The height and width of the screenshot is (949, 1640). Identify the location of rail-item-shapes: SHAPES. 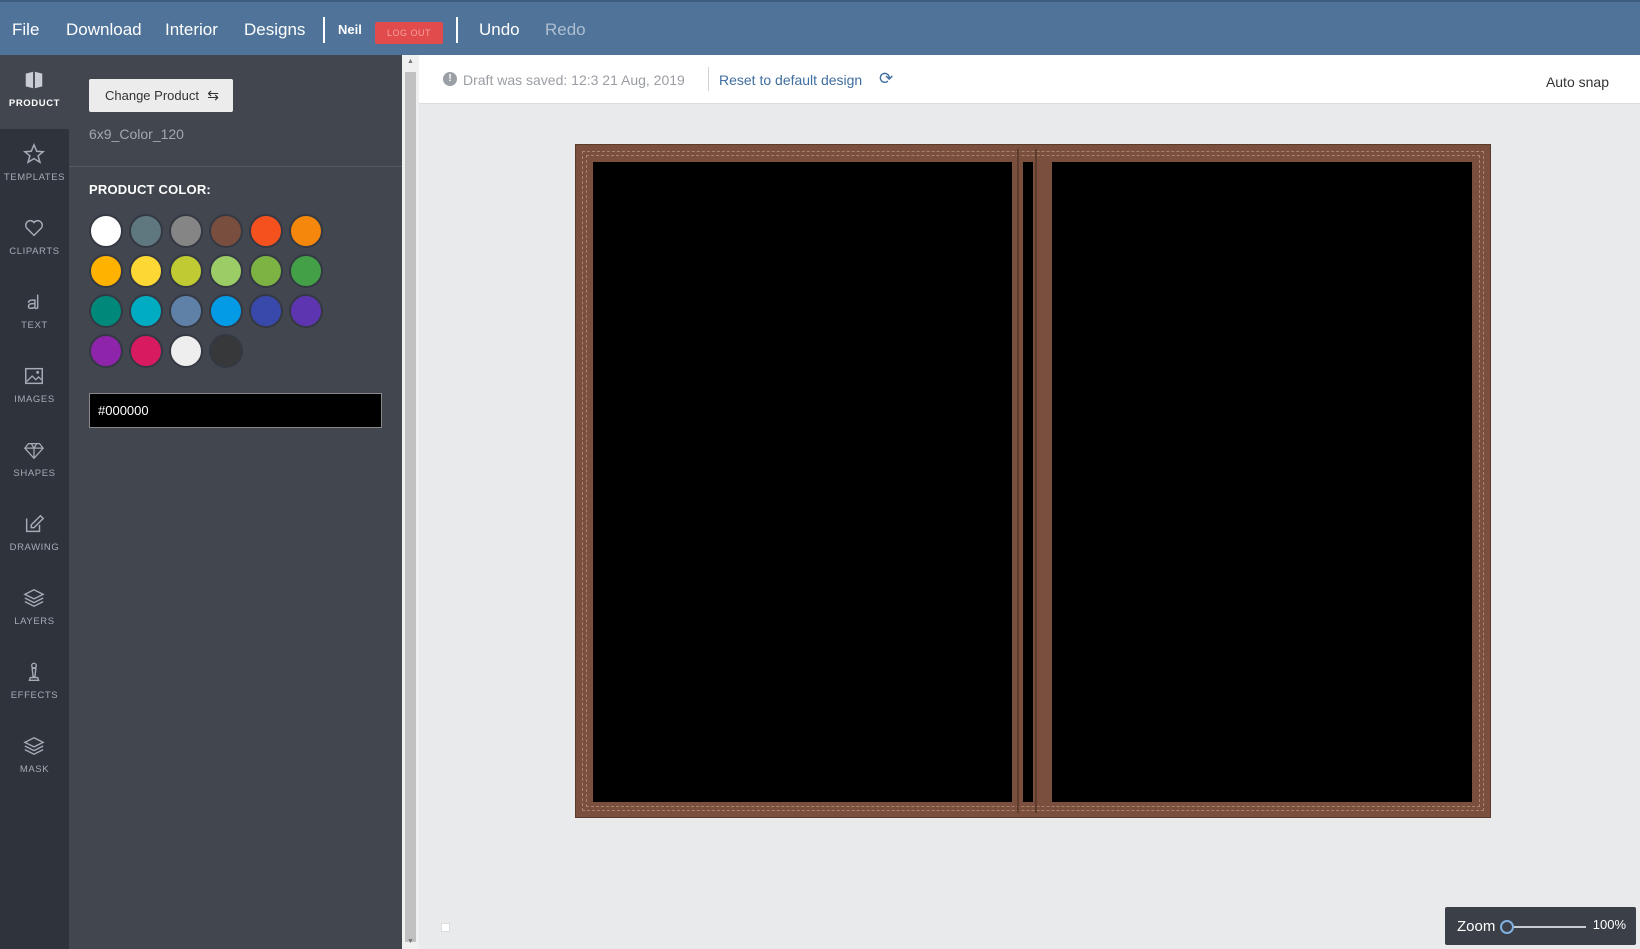
(34, 462).